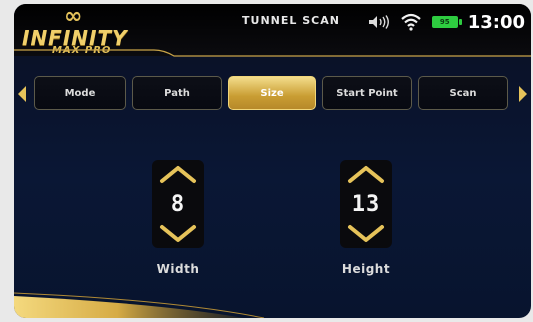  I want to click on clock: 13:00, so click(496, 22).